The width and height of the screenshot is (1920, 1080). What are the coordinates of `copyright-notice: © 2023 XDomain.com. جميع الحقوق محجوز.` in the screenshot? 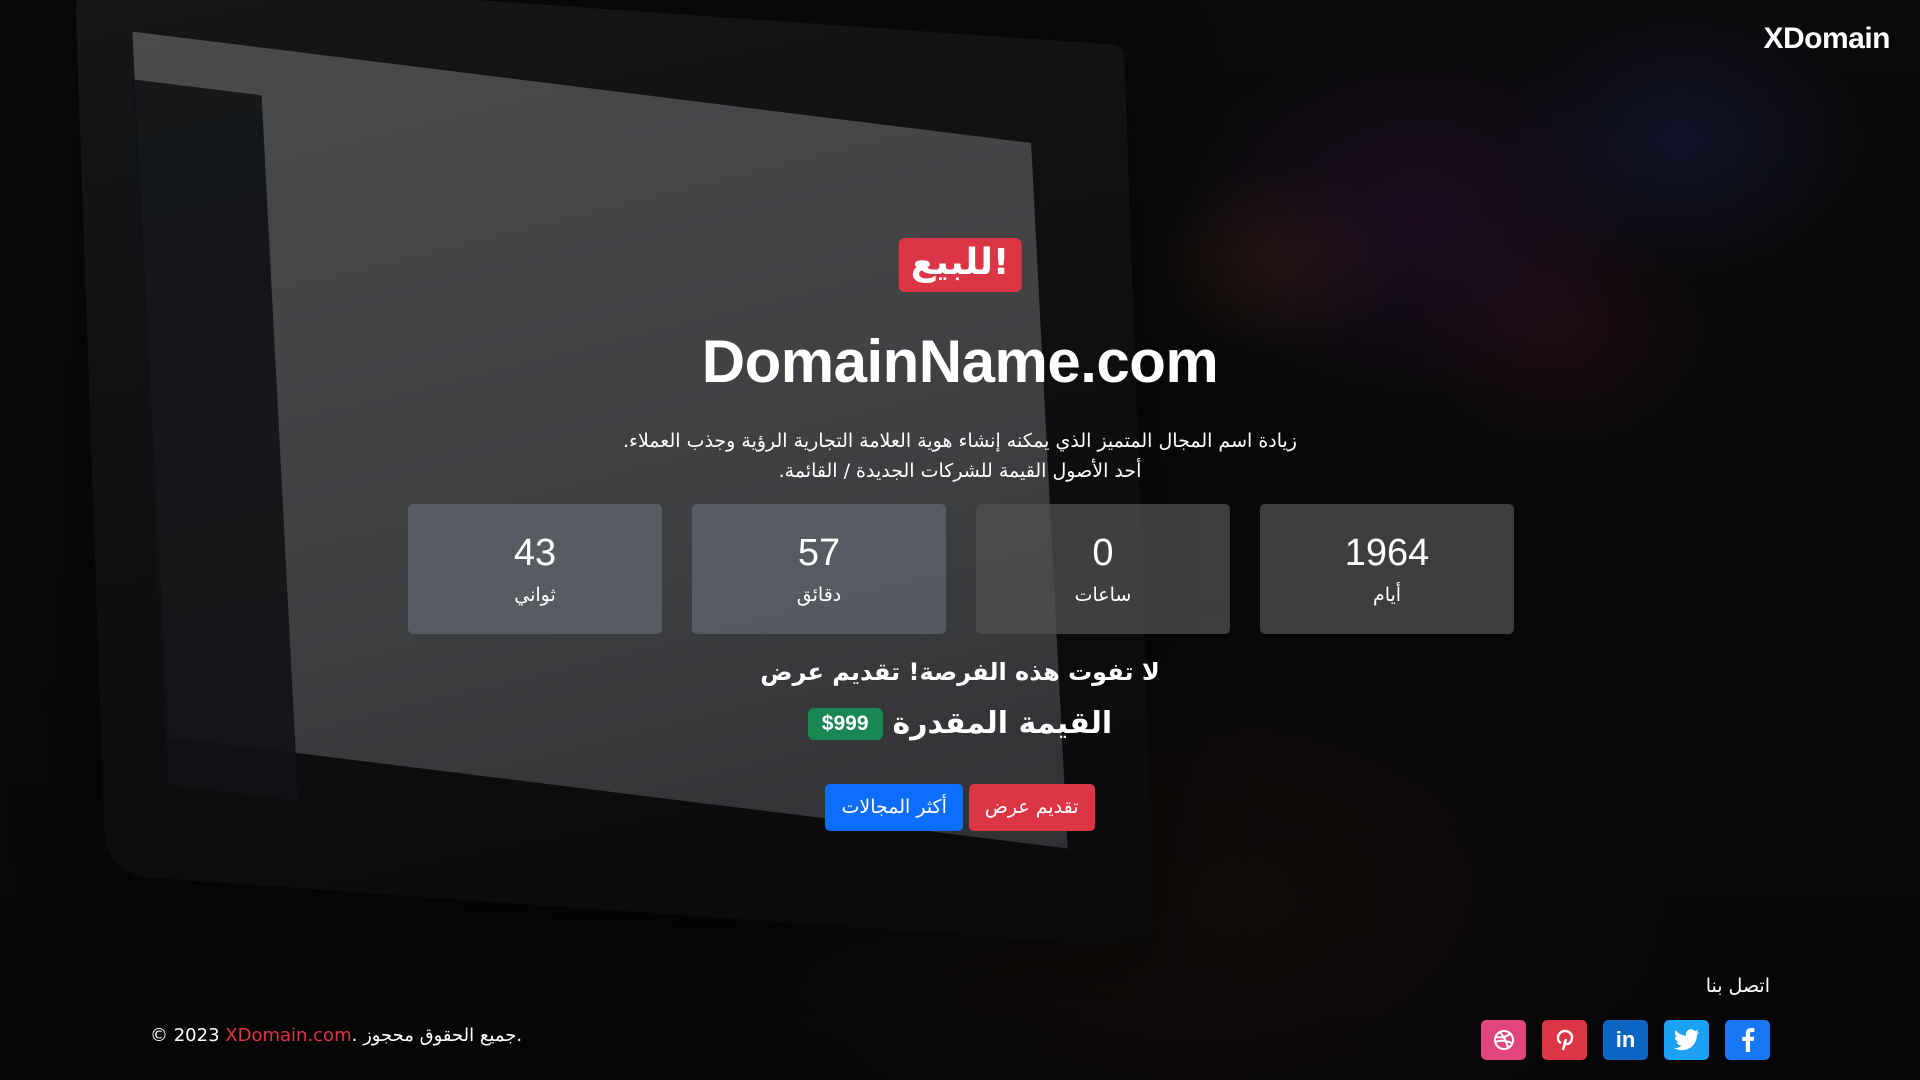 It's located at (336, 1036).